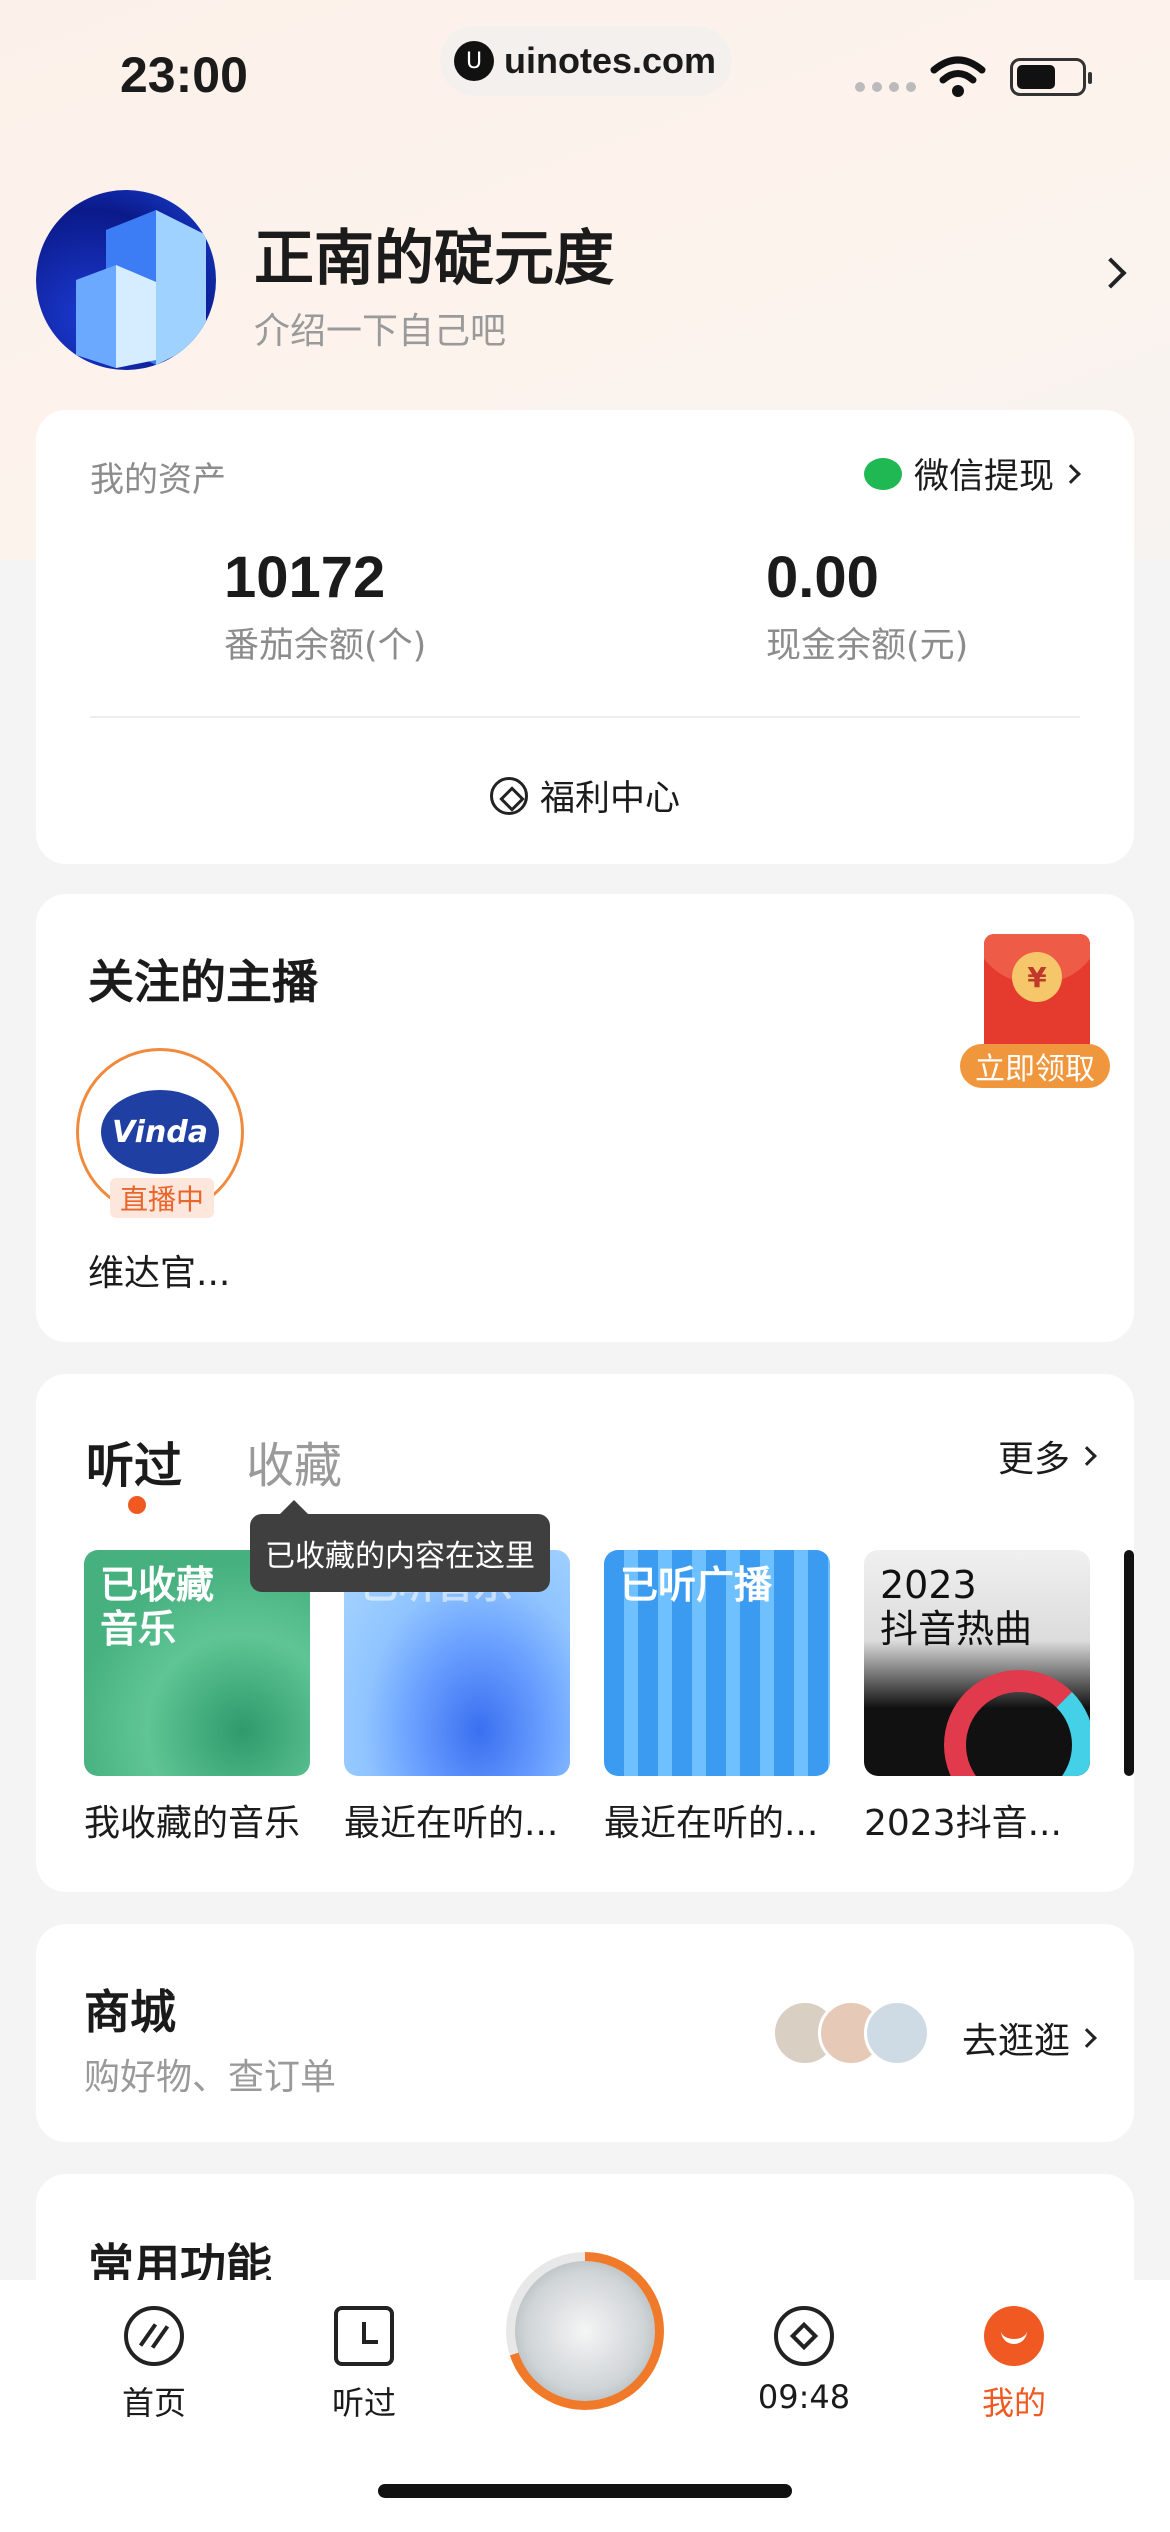 Image resolution: width=1170 pixels, height=2532 pixels. Describe the element at coordinates (804, 2397) in the screenshot. I see `tab-timer-label: 09:48` at that location.